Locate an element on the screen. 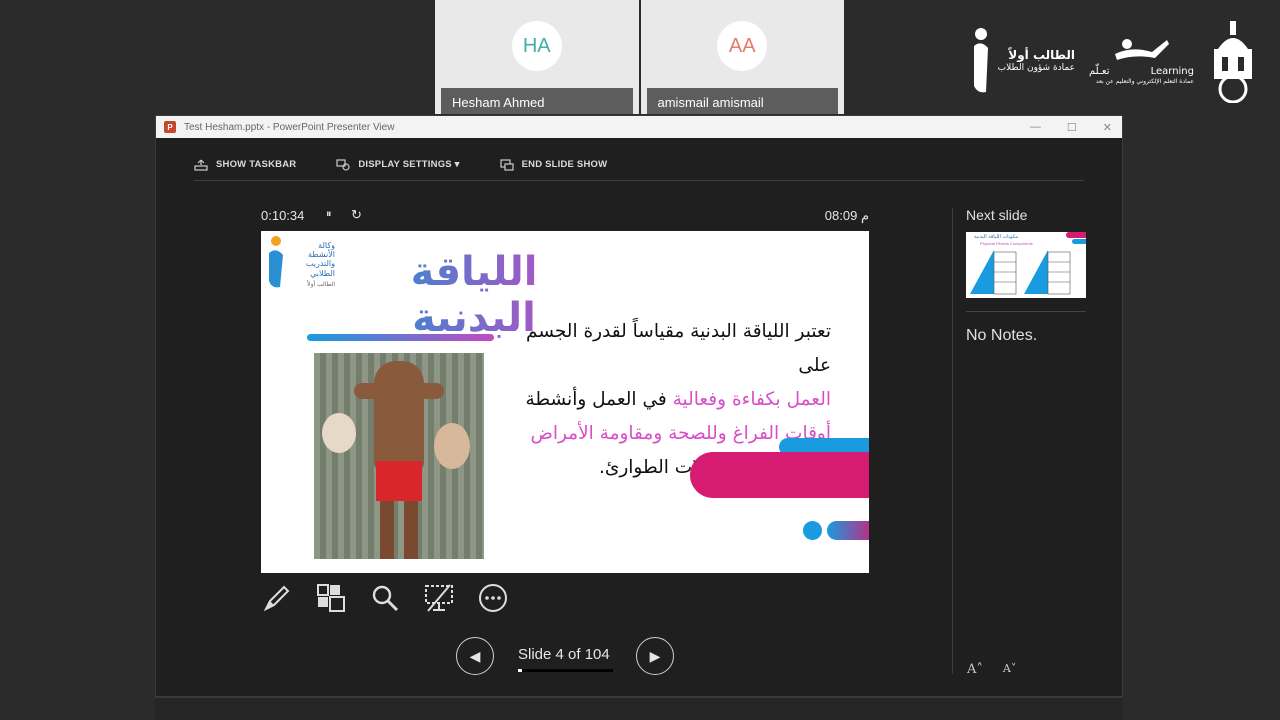 The image size is (1280, 720). pen-icon is located at coordinates (276, 598).